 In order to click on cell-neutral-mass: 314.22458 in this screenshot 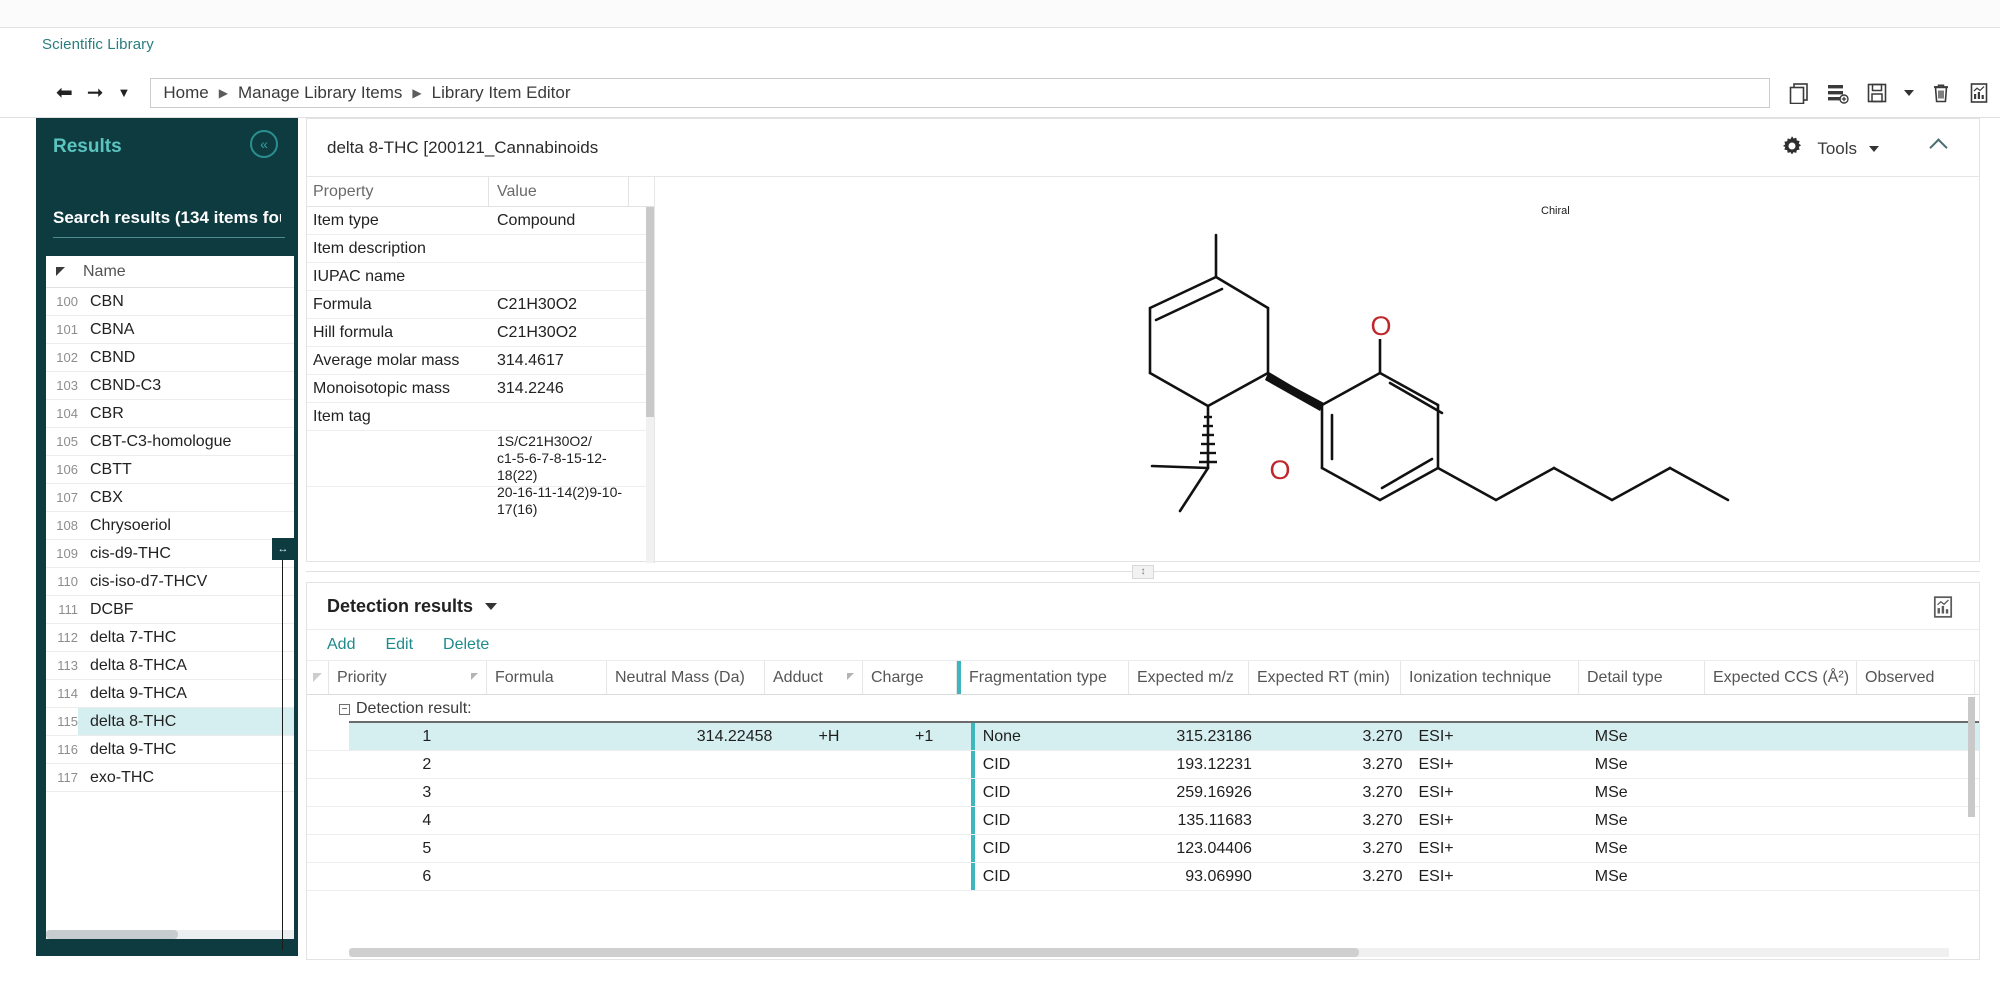, I will do `click(702, 736)`.